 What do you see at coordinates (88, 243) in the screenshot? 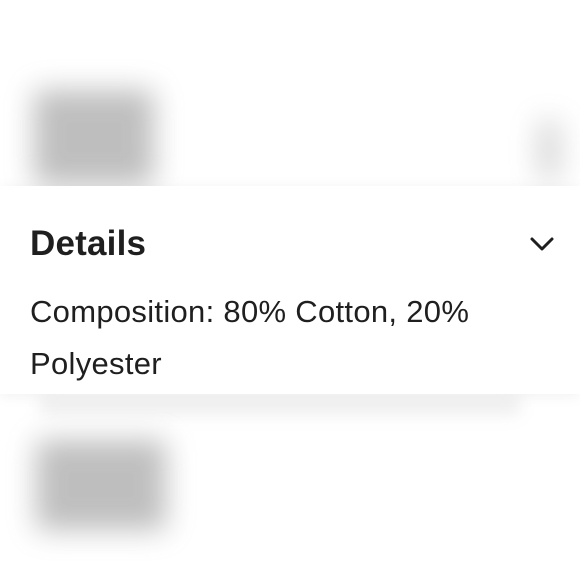
I see `details-title: Details` at bounding box center [88, 243].